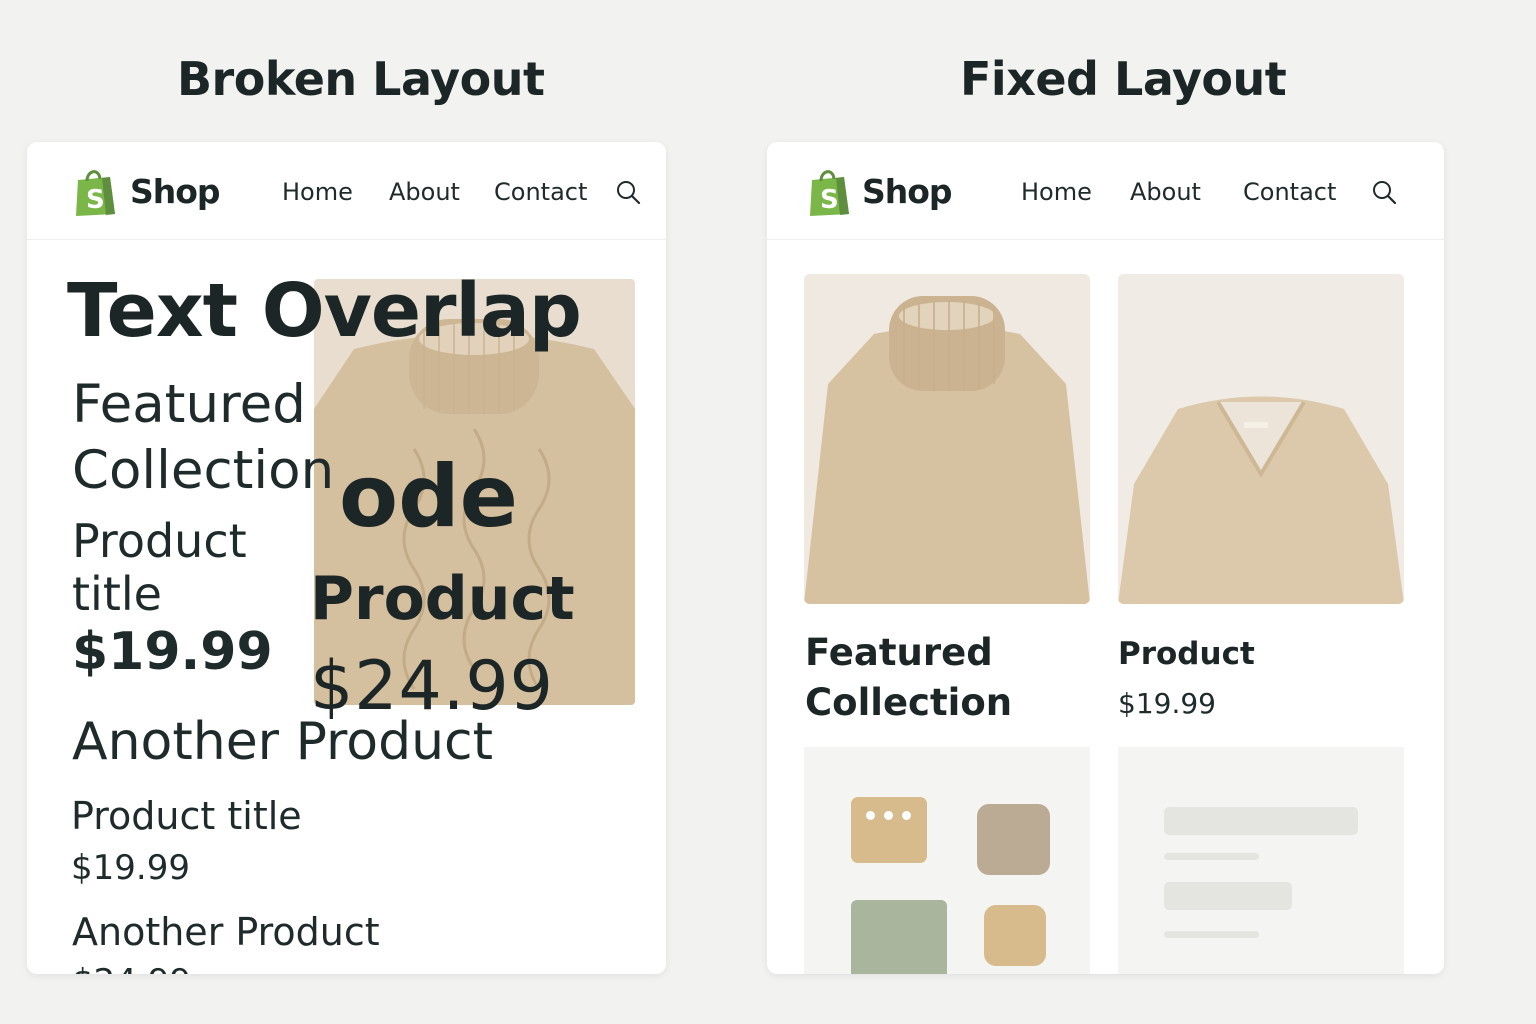 Image resolution: width=1536 pixels, height=1024 pixels. Describe the element at coordinates (186, 816) in the screenshot. I see `product-title-2: Product title` at that location.